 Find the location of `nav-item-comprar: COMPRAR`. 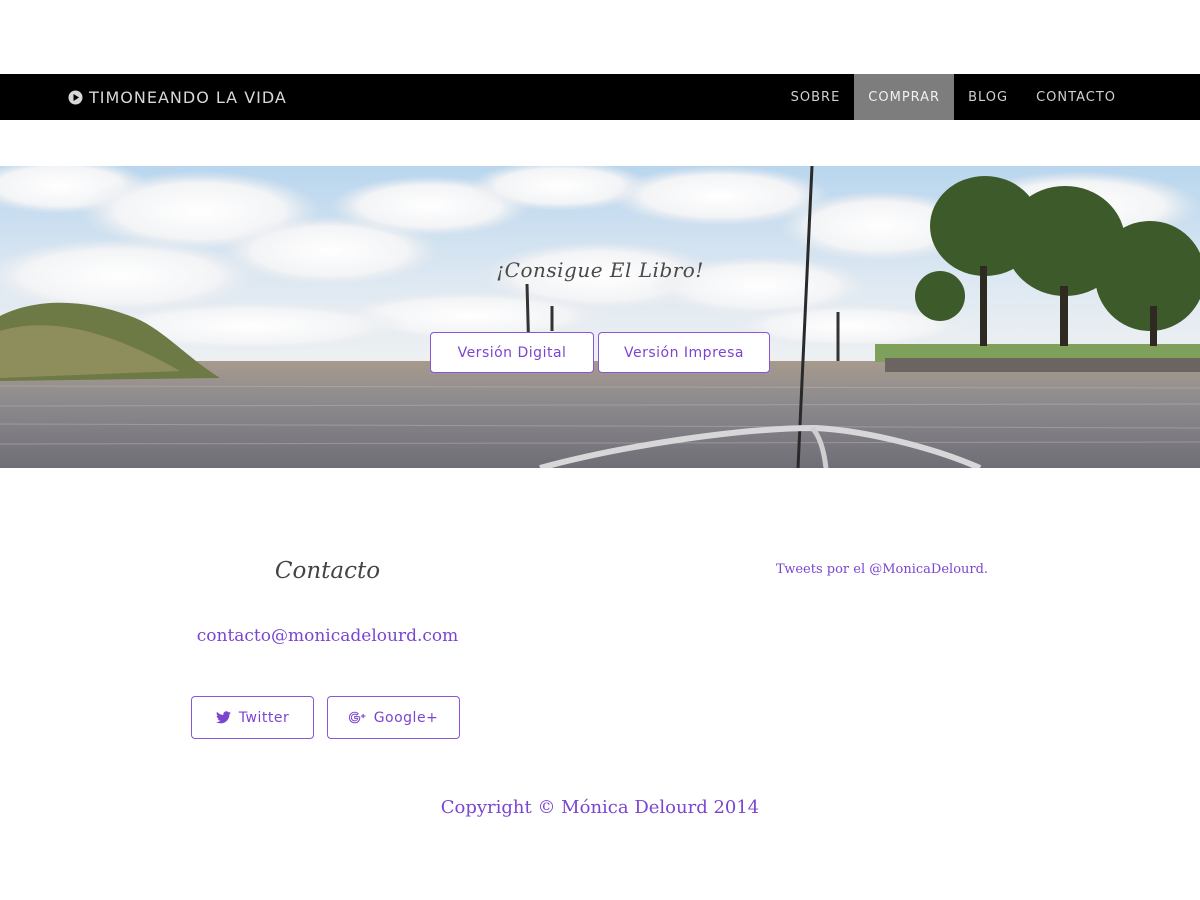

nav-item-comprar: COMPRAR is located at coordinates (904, 97).